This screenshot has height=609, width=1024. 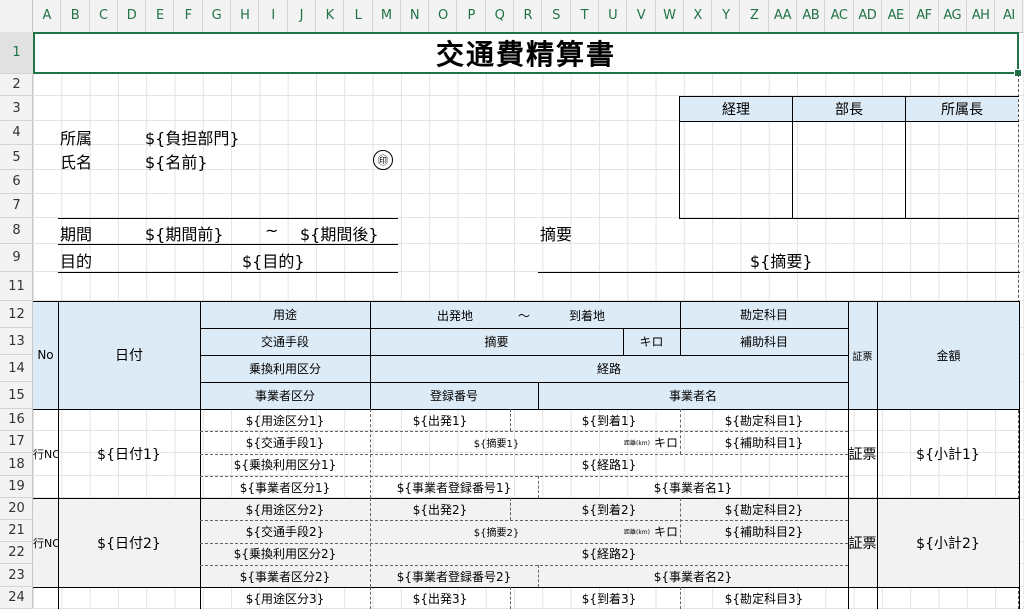 What do you see at coordinates (387, 16) in the screenshot?
I see `column-header: M` at bounding box center [387, 16].